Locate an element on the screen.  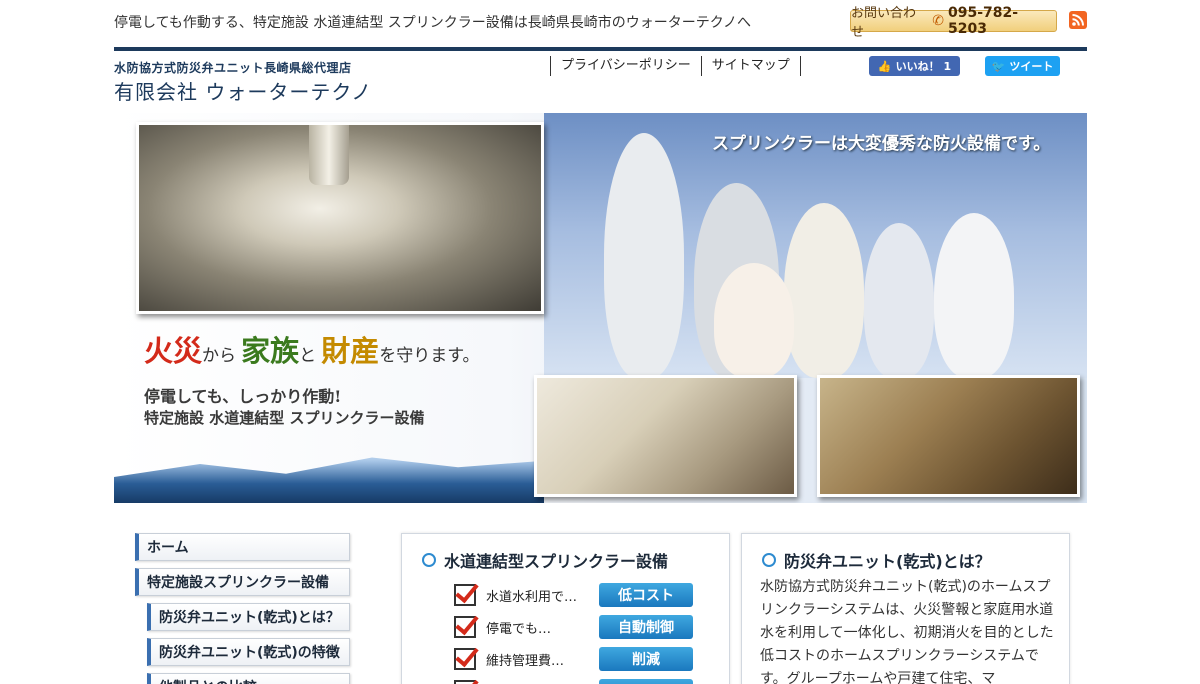
slogan-particle: から is located at coordinates (219, 356).